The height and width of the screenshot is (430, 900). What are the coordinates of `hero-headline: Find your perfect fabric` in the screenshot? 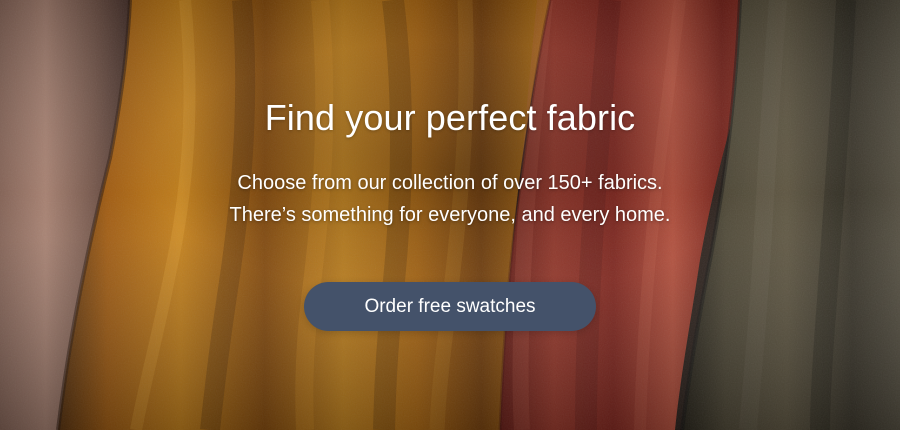 It's located at (450, 117).